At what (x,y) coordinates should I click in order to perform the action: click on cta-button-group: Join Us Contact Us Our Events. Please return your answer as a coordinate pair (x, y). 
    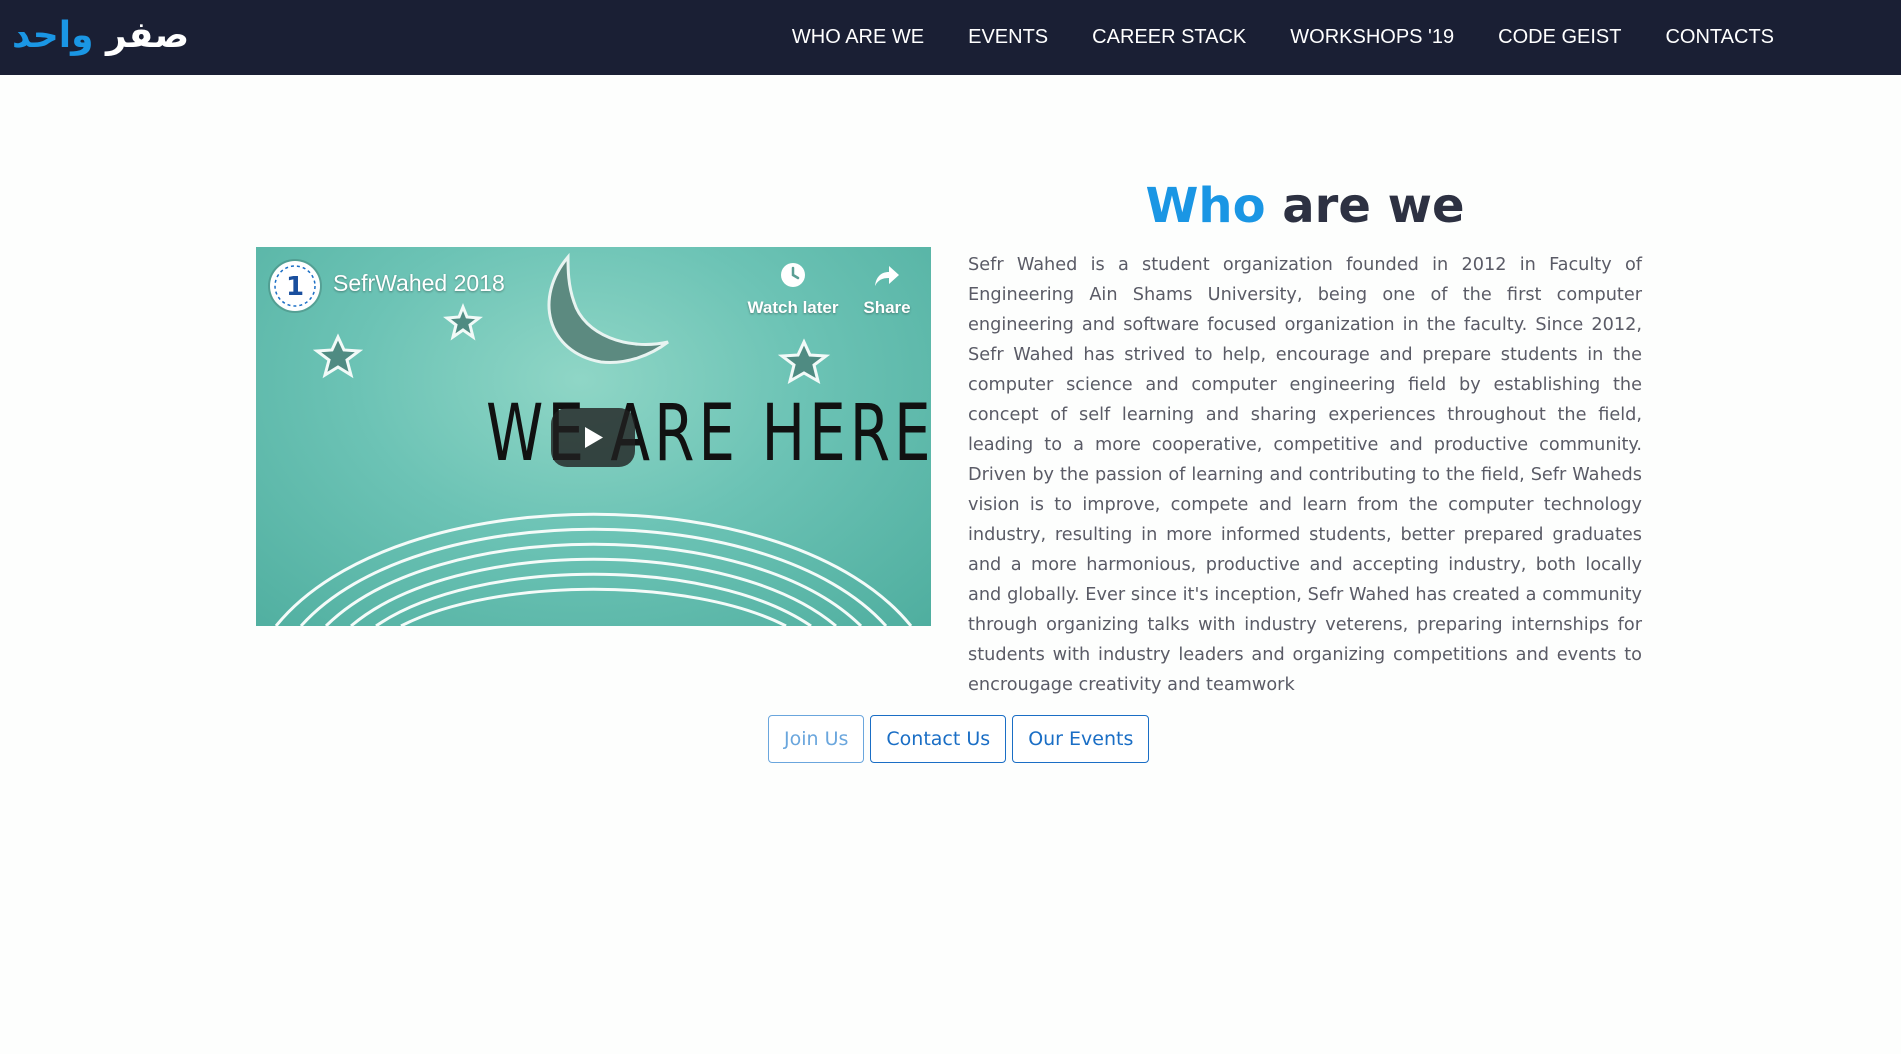
    Looking at the image, I should click on (959, 739).